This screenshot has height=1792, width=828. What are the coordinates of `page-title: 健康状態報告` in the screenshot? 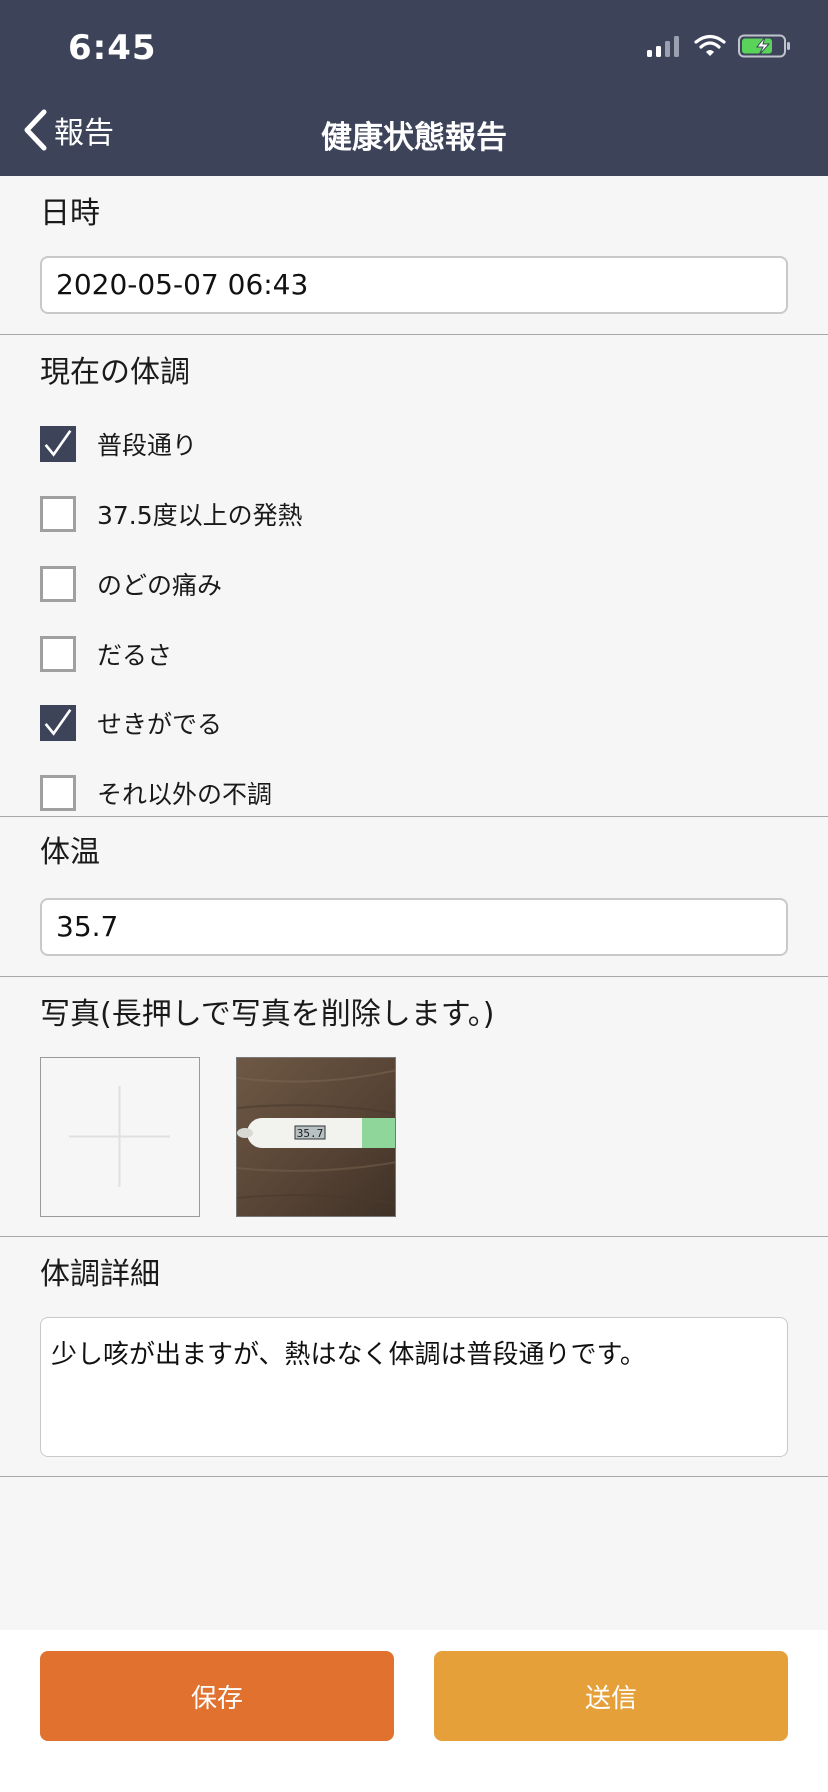 It's located at (414, 138).